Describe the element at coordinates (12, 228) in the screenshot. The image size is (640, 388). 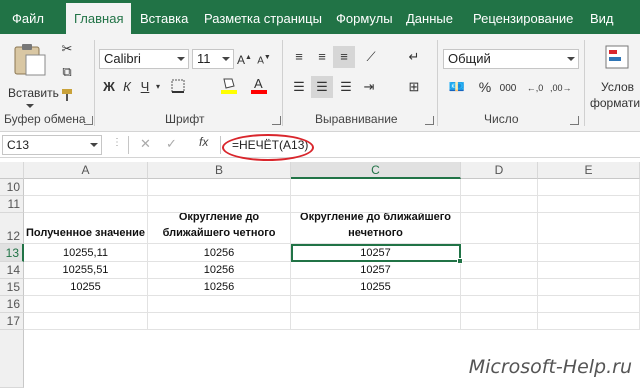
I see `row-header-12: 12` at that location.